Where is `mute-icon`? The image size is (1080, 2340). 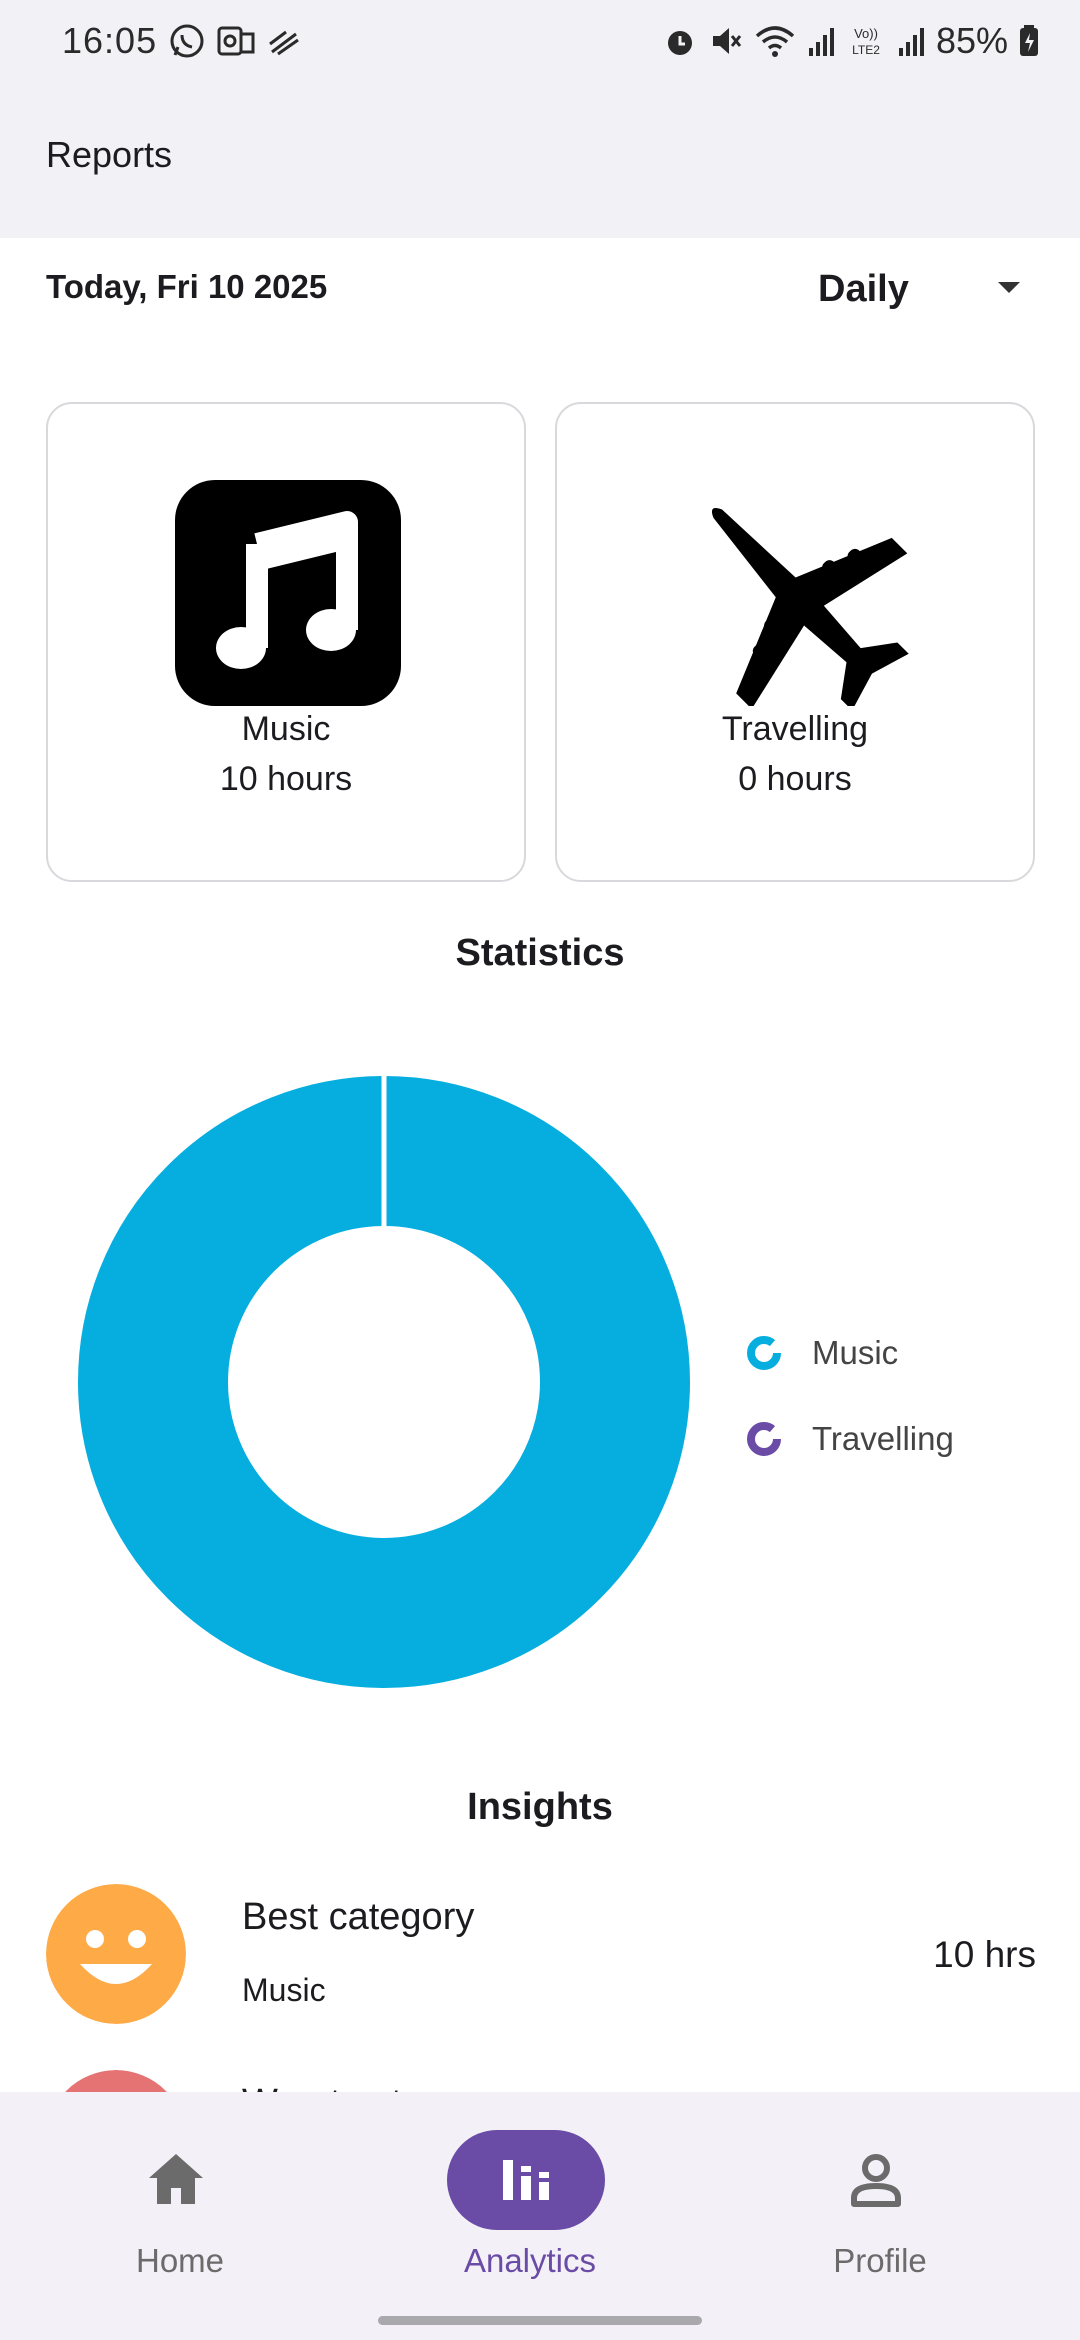
mute-icon is located at coordinates (727, 41).